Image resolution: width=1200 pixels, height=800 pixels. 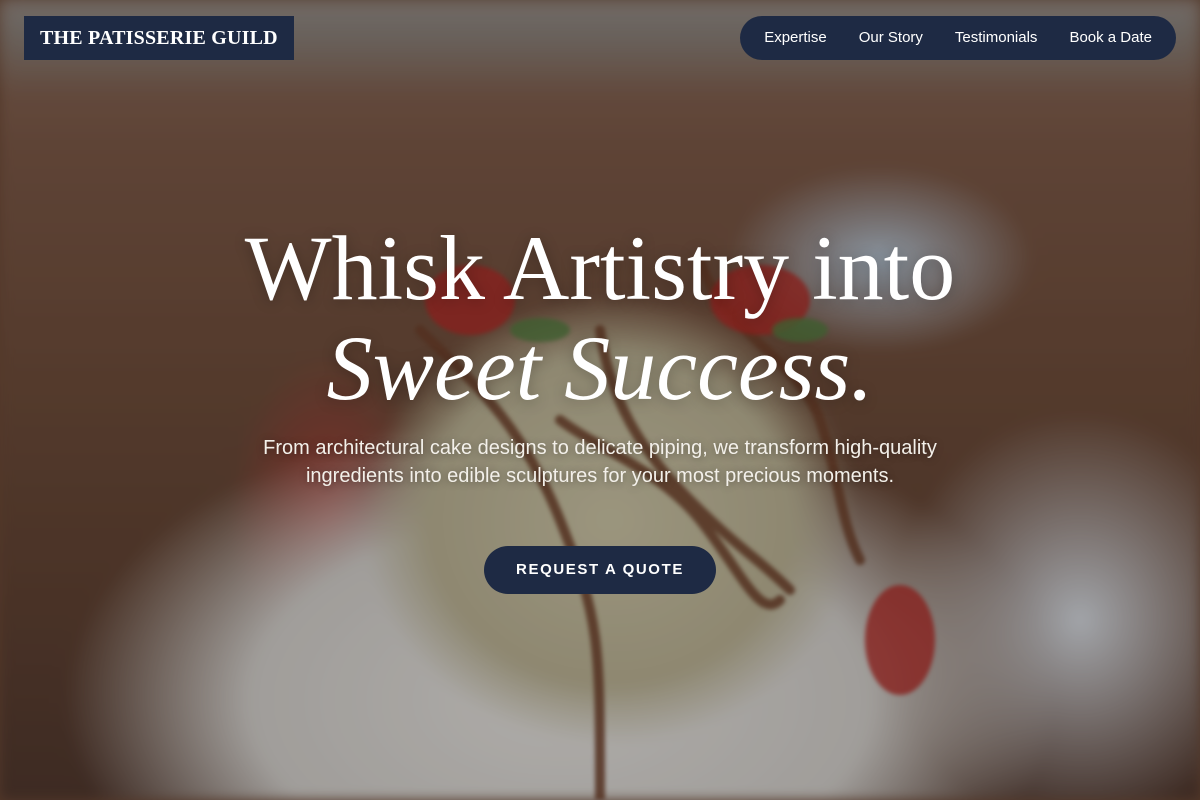 I want to click on brand-logo: THE PATISSERIE GUILD, so click(x=159, y=38).